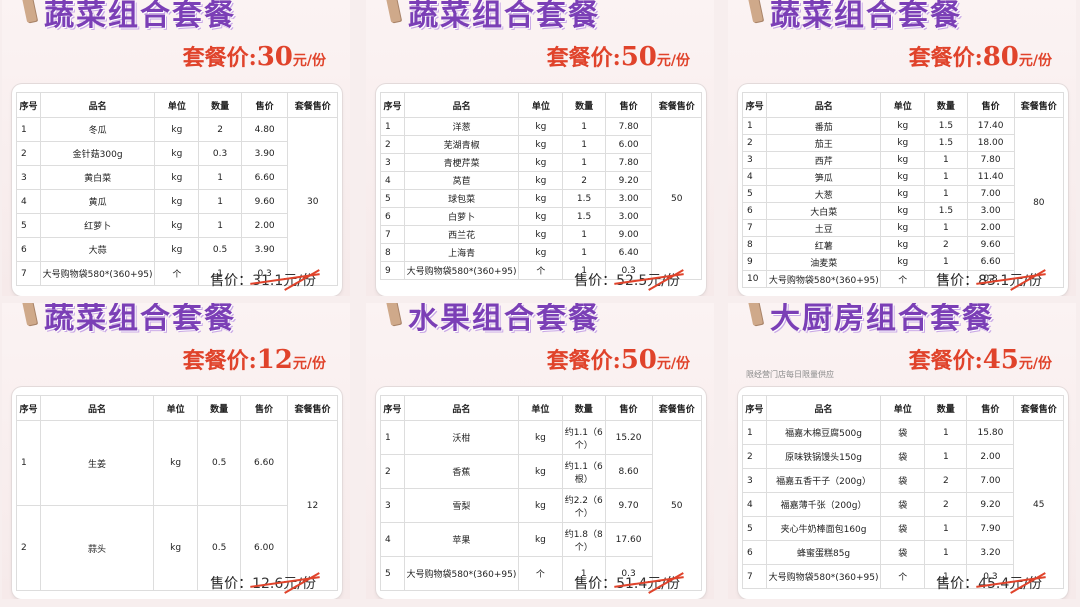  What do you see at coordinates (628, 252) in the screenshot?
I see `item-price: 6.40` at bounding box center [628, 252].